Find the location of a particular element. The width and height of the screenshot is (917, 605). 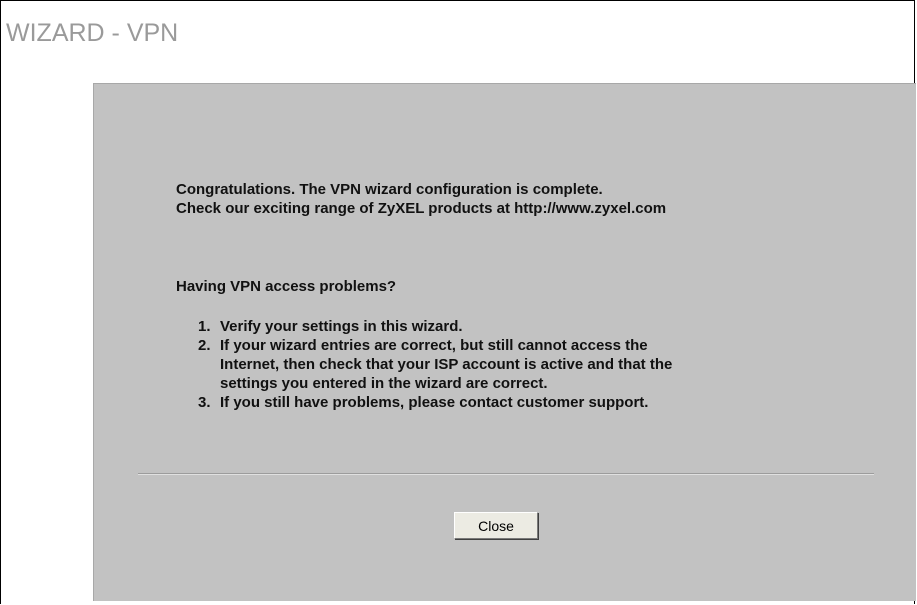

step-text: Verify your settings in this wizard. is located at coordinates (341, 326).